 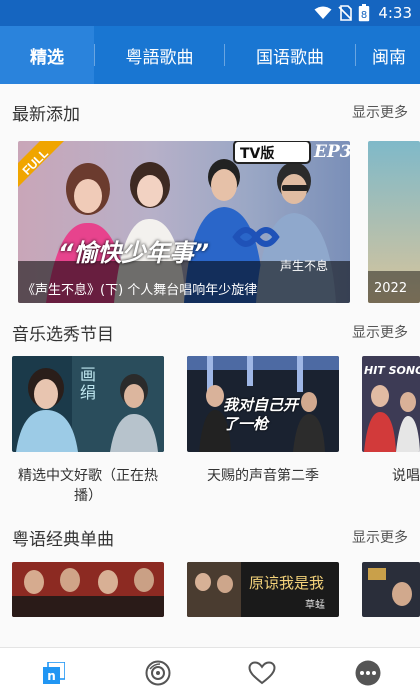 What do you see at coordinates (210, 673) in the screenshot?
I see `bottom-navigation: n` at bounding box center [210, 673].